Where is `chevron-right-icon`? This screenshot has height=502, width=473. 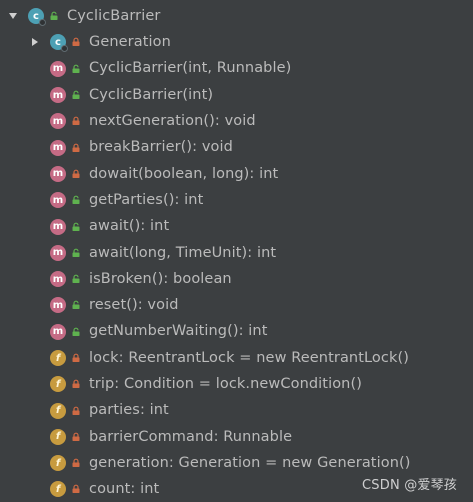 chevron-right-icon is located at coordinates (35, 42).